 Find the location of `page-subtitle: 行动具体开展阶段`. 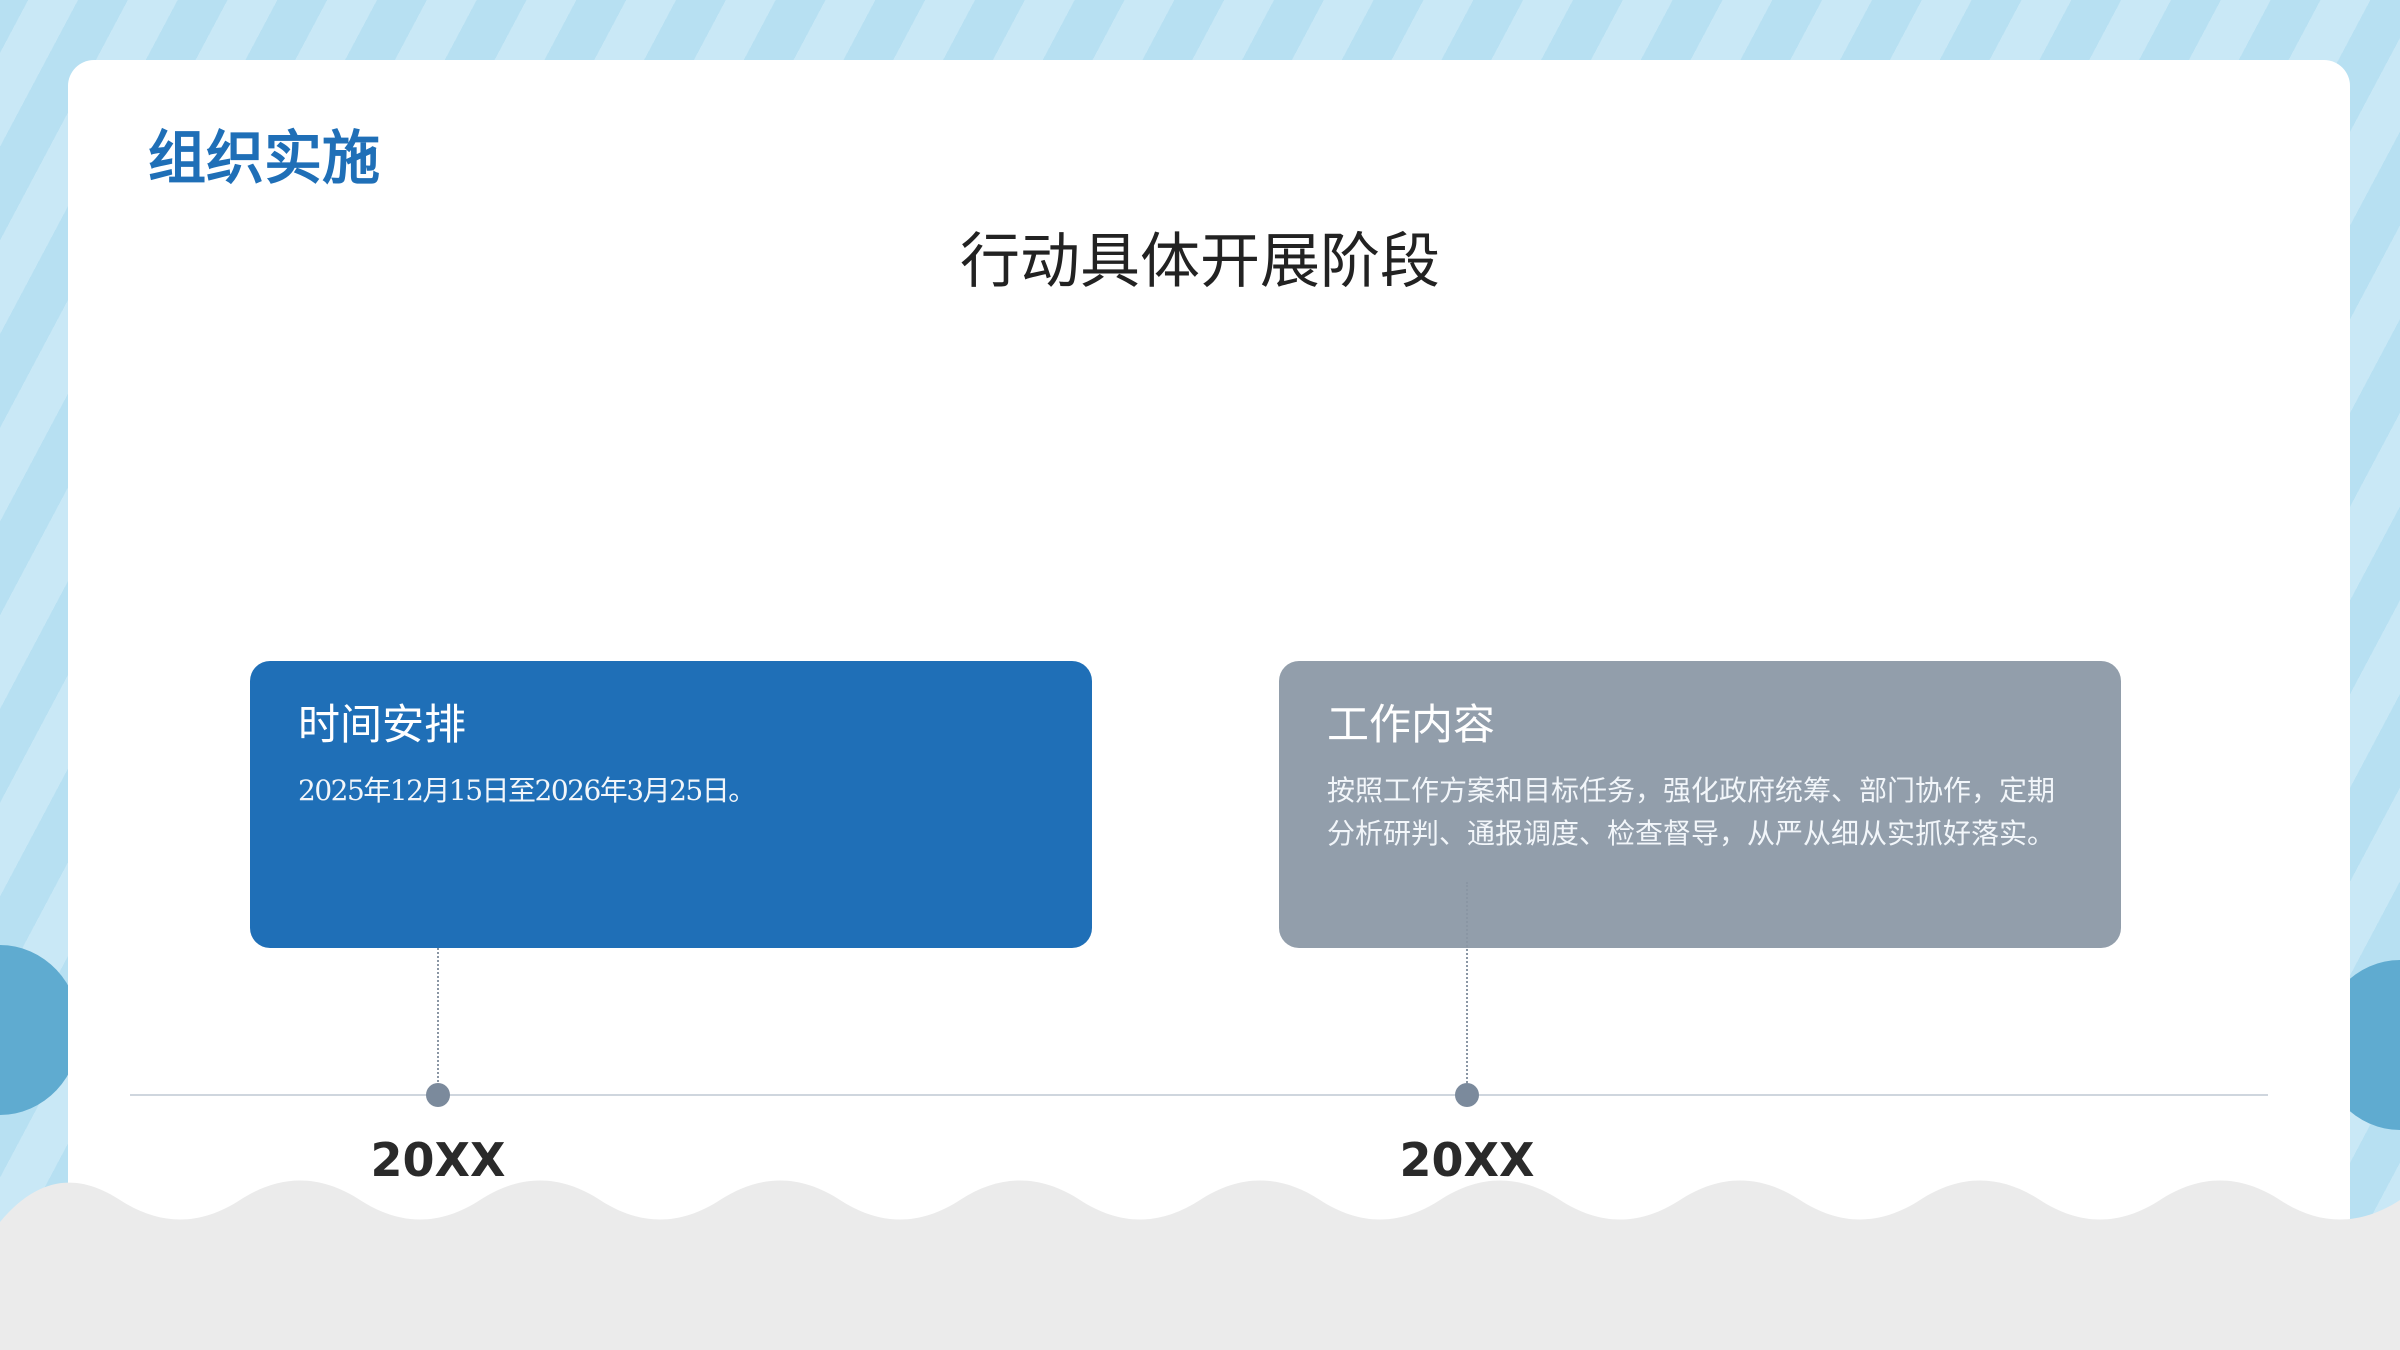

page-subtitle: 行动具体开展阶段 is located at coordinates (1200, 262).